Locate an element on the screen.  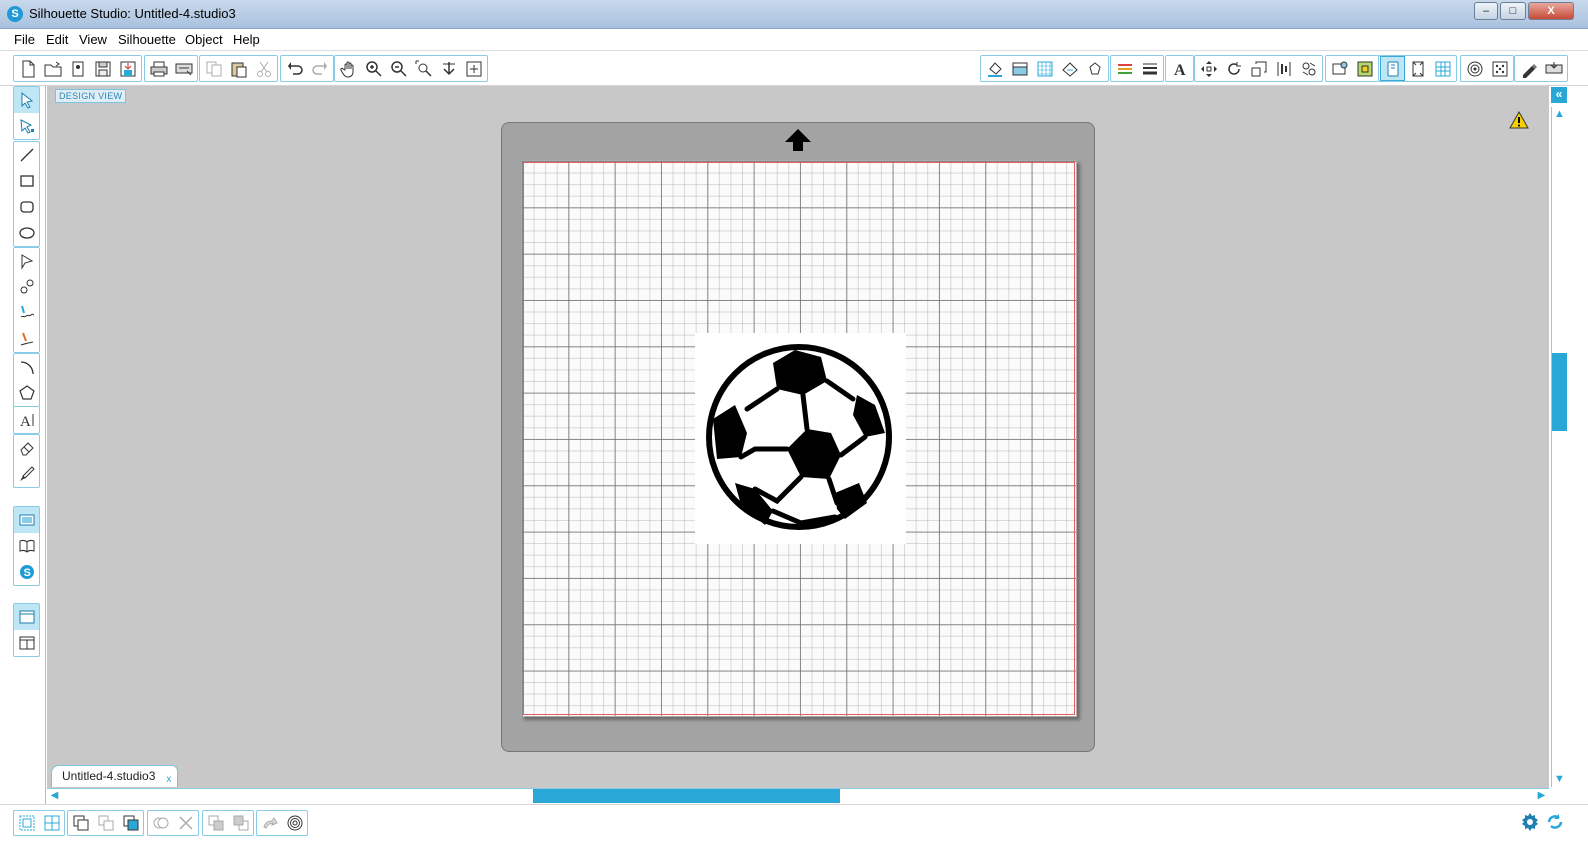
save-icon is located at coordinates (102, 68).